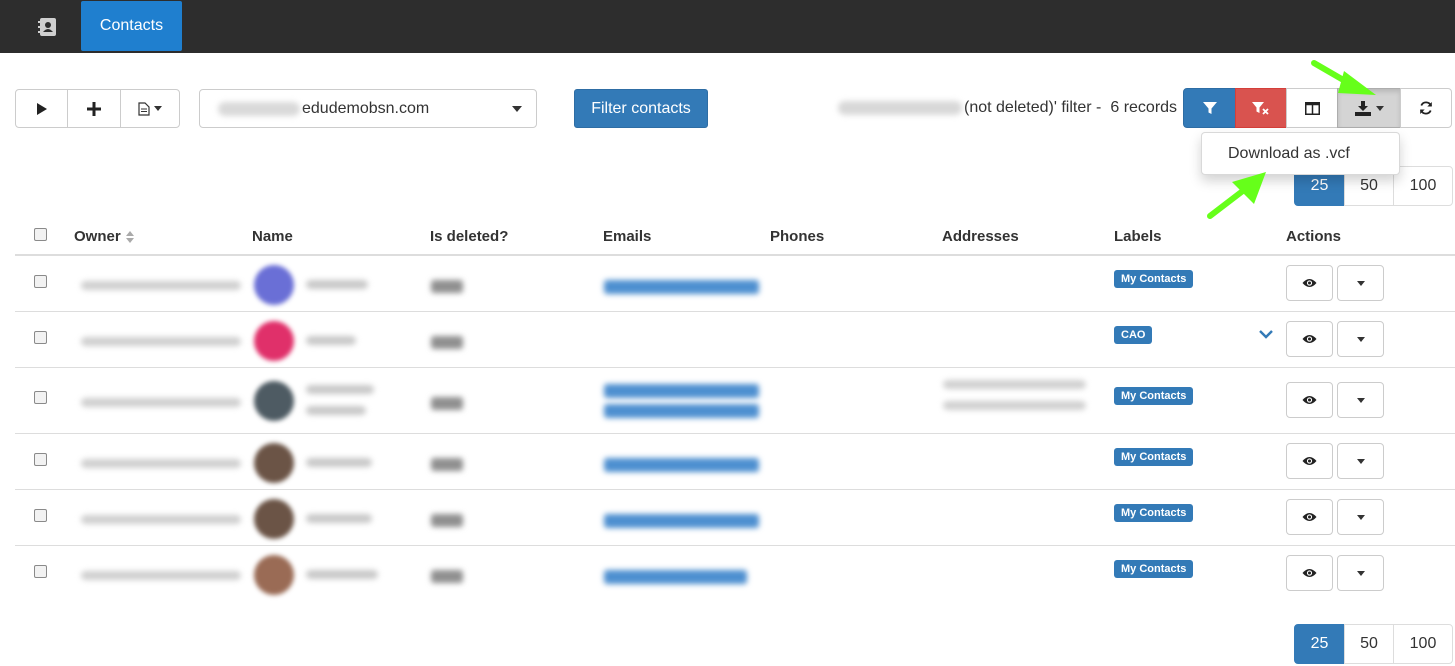 Image resolution: width=1455 pixels, height=666 pixels. Describe the element at coordinates (40, 234) in the screenshot. I see `select-all-checkbox` at that location.